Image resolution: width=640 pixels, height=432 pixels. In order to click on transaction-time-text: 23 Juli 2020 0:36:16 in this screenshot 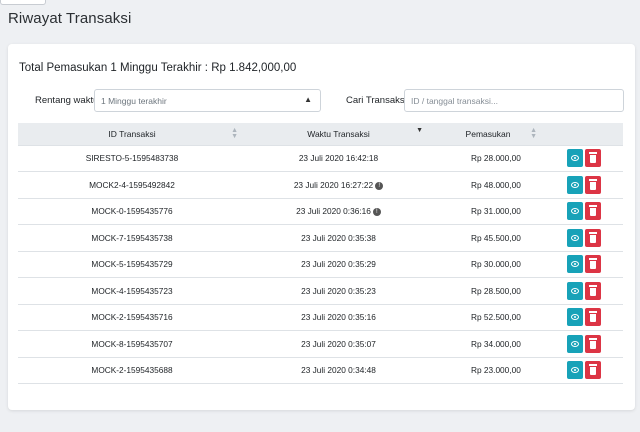, I will do `click(333, 211)`.